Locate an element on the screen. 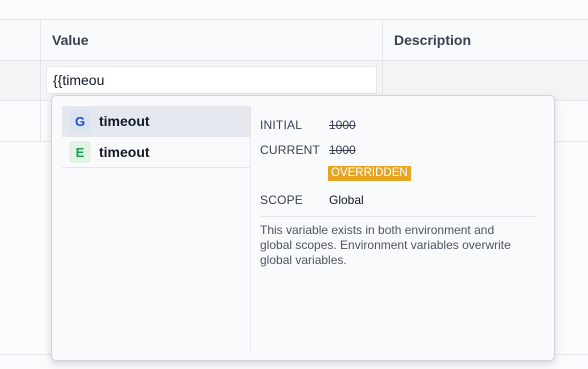 The image size is (588, 369). scope-value: Global is located at coordinates (346, 200).